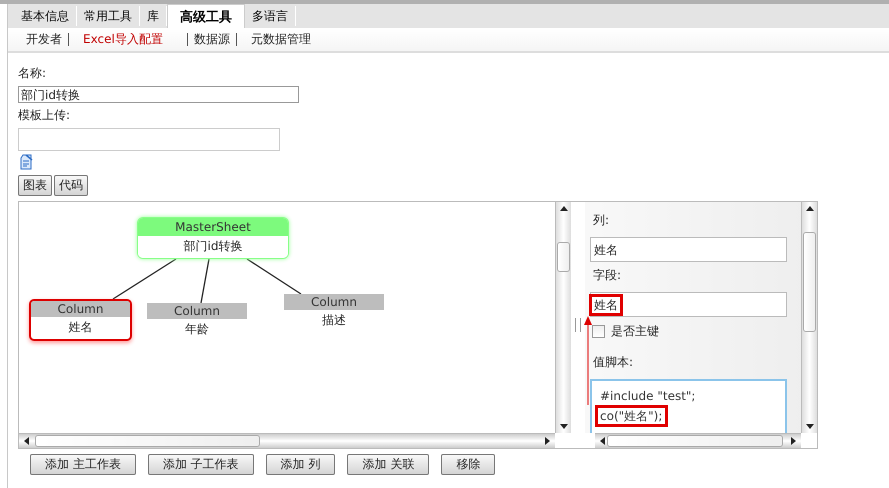 The image size is (889, 488). What do you see at coordinates (149, 139) in the screenshot?
I see `upload-field` at bounding box center [149, 139].